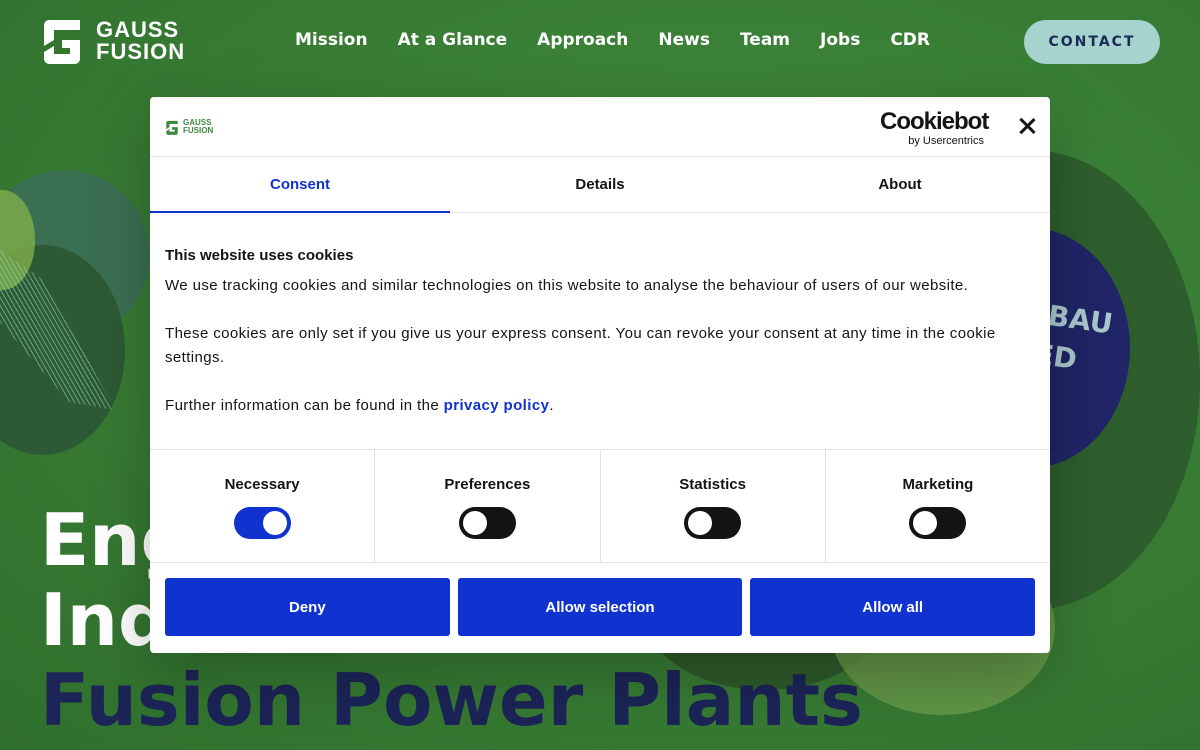  I want to click on cookiebot-brand: Cookiebot by Usercentrics, so click(934, 128).